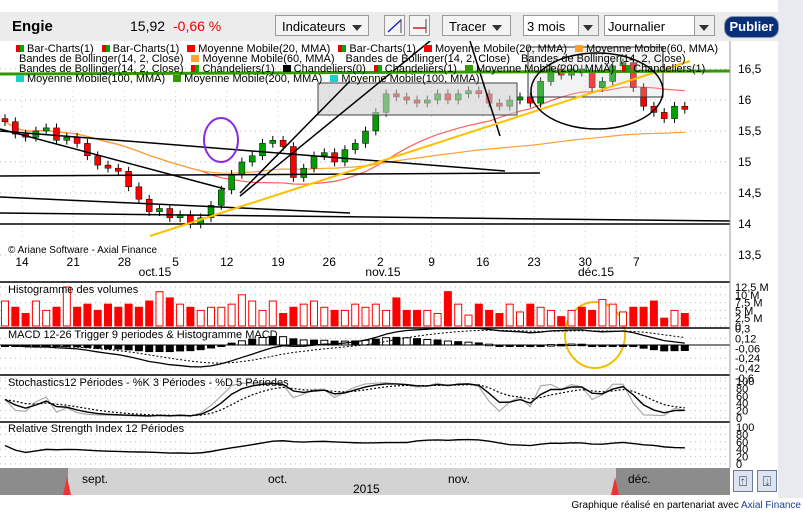 The image size is (803, 514). I want to click on expand-panel-button: ⍐, so click(743, 481).